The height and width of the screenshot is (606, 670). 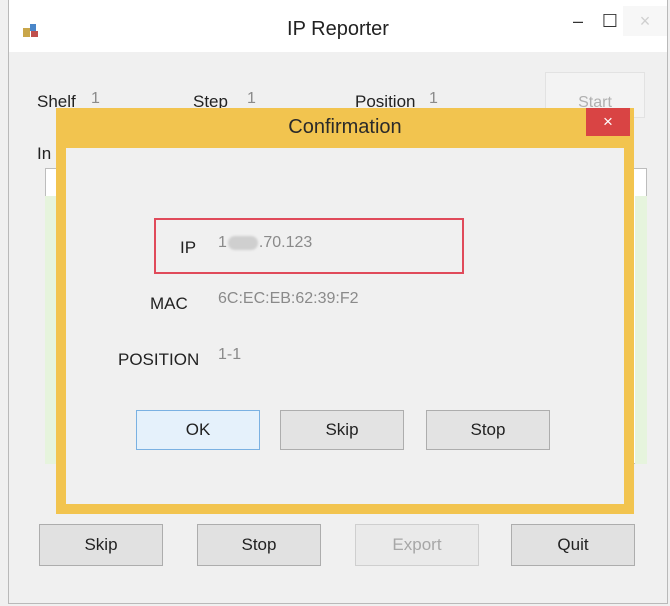 What do you see at coordinates (169, 303) in the screenshot?
I see `mac-label: MAC` at bounding box center [169, 303].